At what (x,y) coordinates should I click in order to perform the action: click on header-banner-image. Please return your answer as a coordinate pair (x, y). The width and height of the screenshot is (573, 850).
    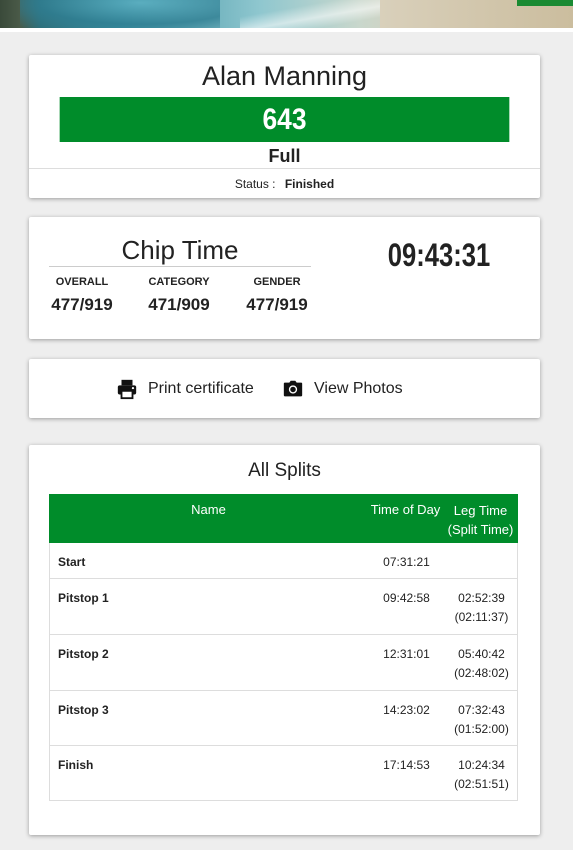
    Looking at the image, I should click on (286, 14).